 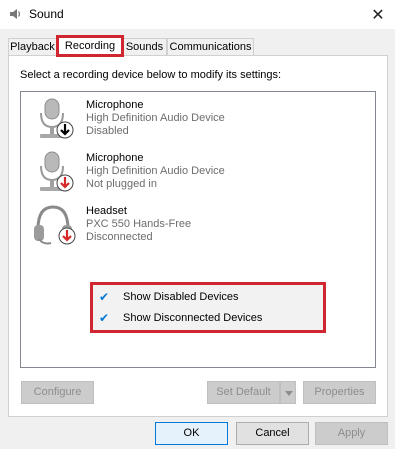 I want to click on disabled-arrow-icon, so click(x=65, y=130).